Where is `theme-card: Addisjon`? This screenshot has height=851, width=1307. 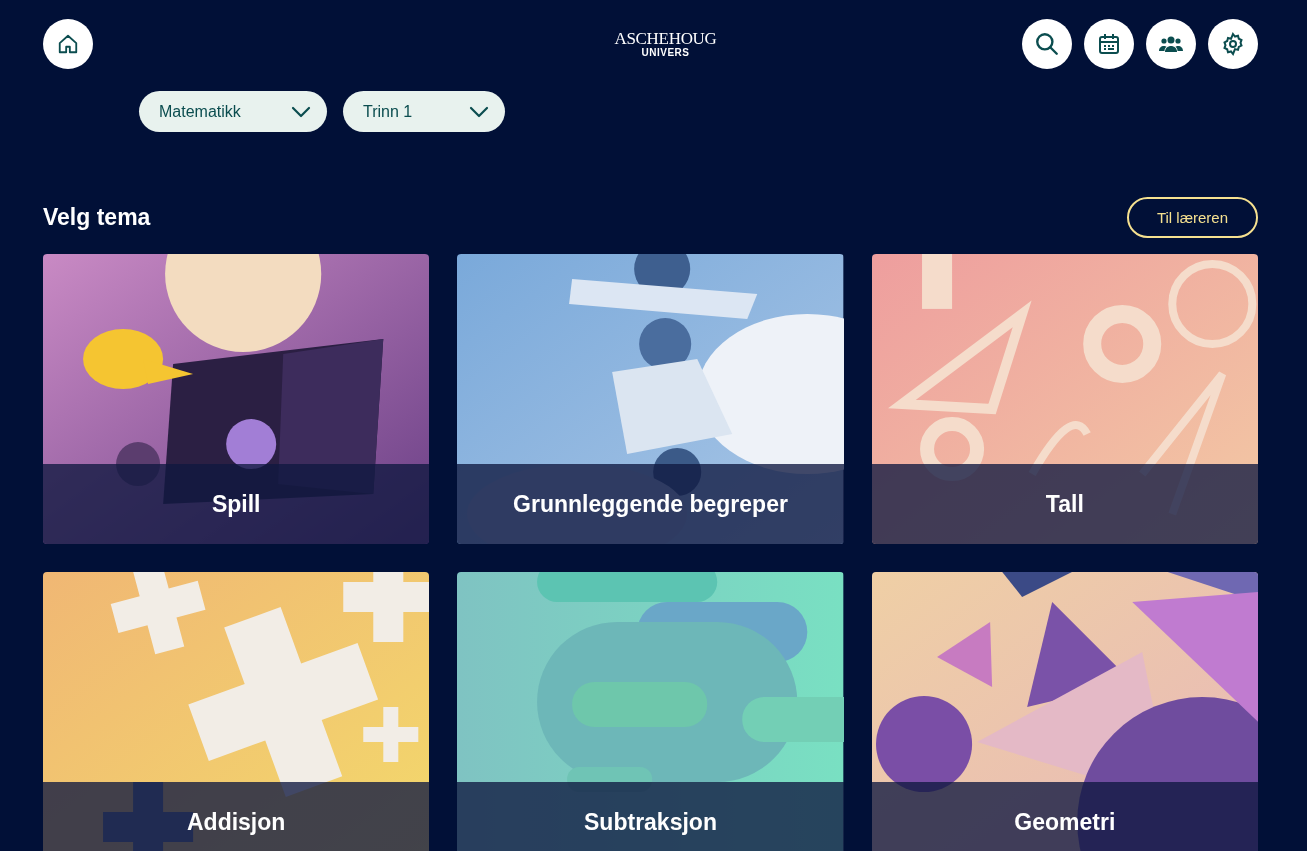
theme-card: Addisjon is located at coordinates (236, 711).